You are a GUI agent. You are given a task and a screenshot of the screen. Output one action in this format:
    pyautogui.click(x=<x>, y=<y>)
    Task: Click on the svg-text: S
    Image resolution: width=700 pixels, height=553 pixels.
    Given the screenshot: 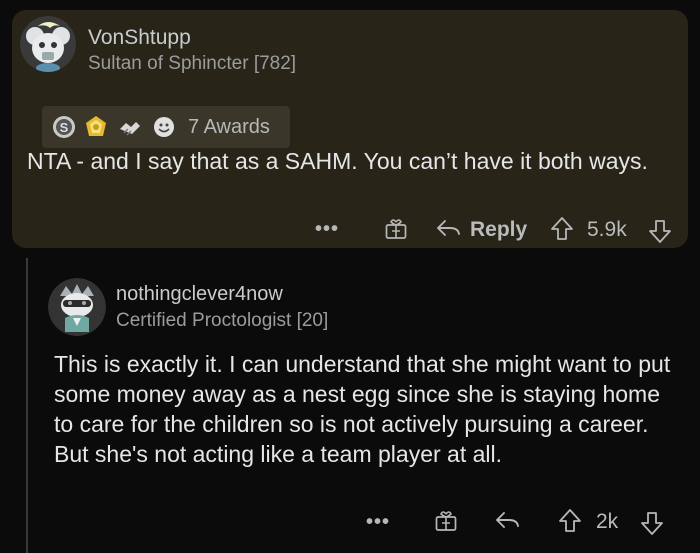 What is the action you would take?
    pyautogui.click(x=64, y=127)
    